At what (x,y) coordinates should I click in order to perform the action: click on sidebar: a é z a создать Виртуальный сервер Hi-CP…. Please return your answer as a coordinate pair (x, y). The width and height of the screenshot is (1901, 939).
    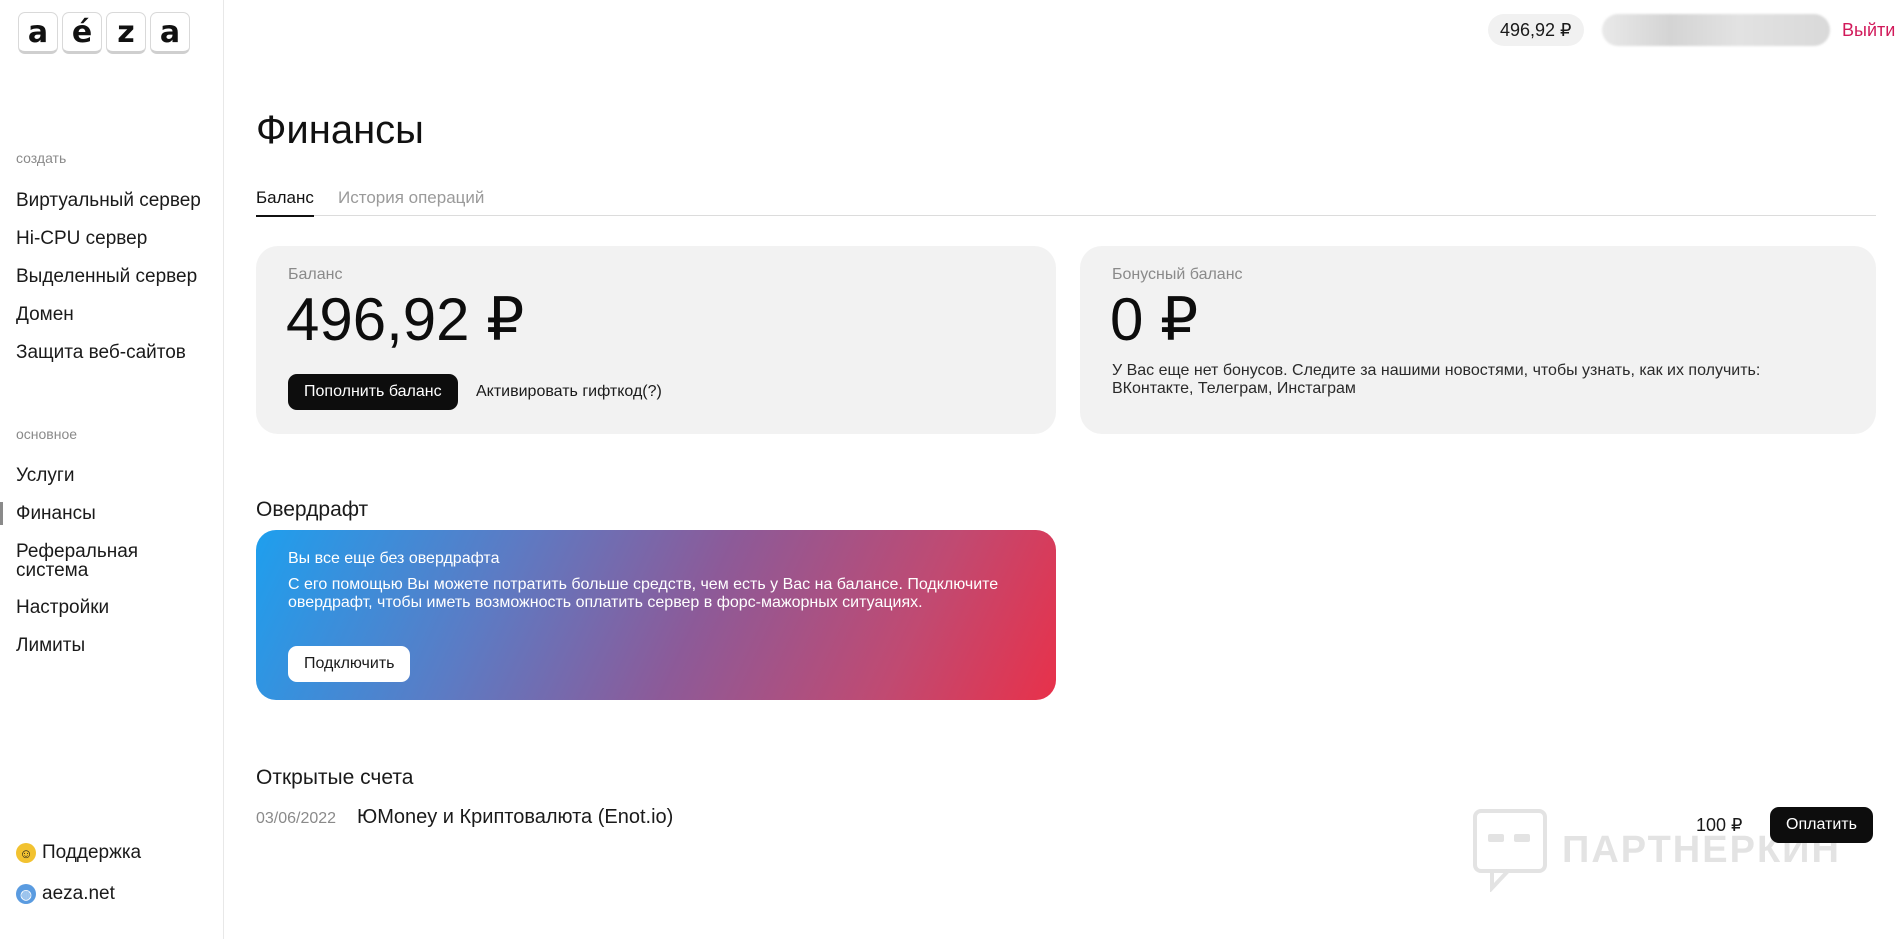
    Looking at the image, I should click on (112, 469).